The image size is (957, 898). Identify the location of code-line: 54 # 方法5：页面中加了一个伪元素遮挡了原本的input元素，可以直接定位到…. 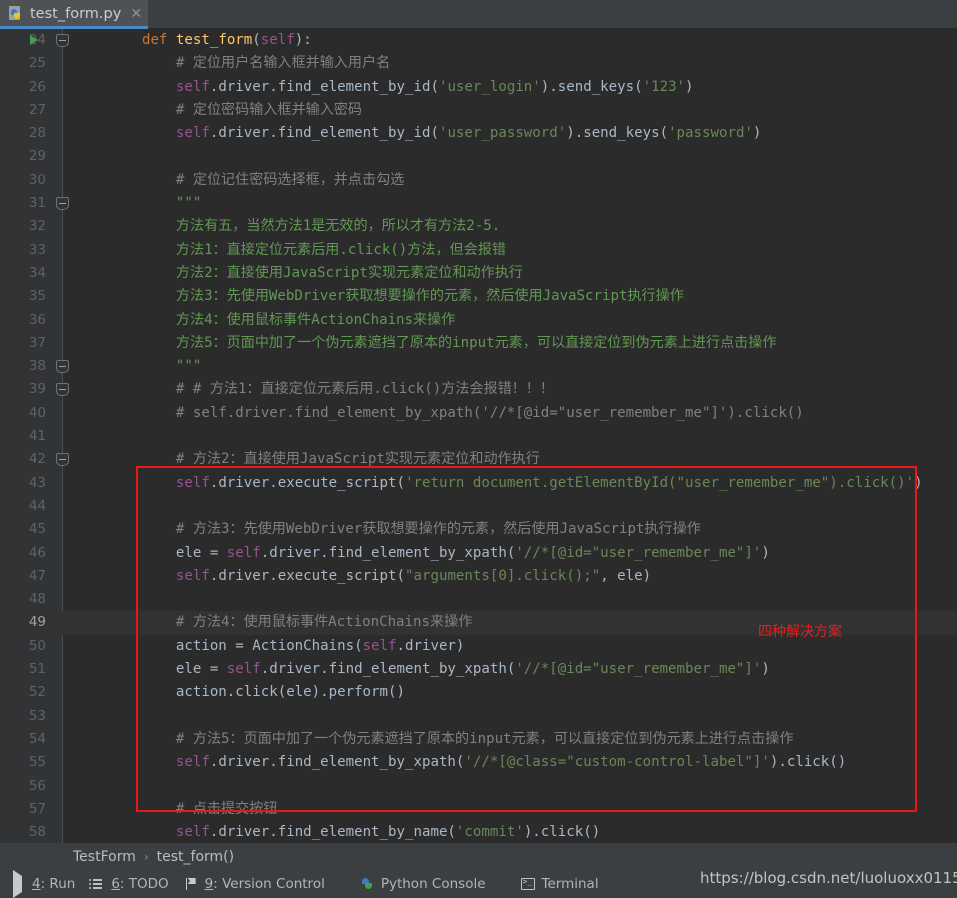
(478, 739).